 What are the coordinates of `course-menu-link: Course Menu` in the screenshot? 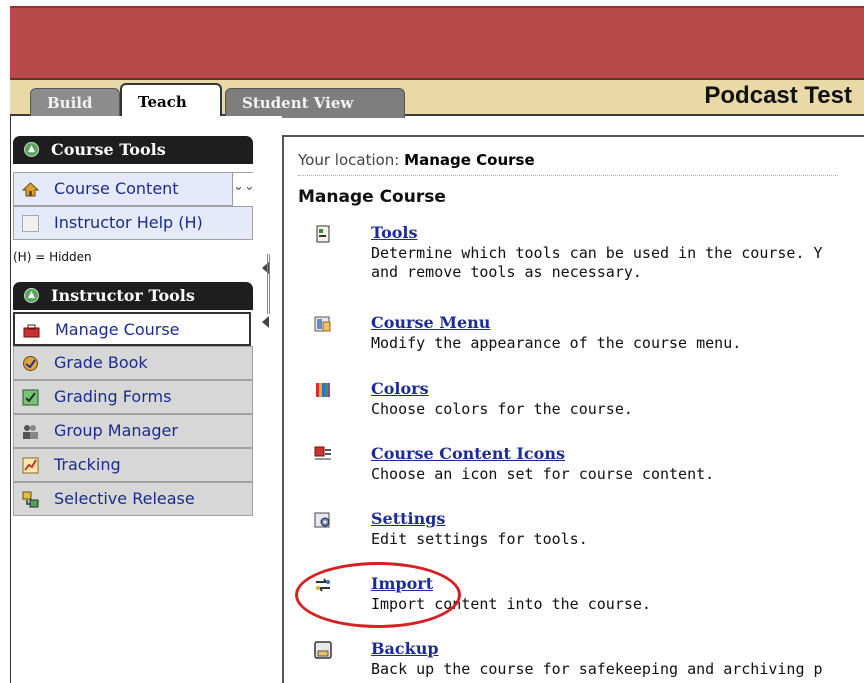 It's located at (430, 322).